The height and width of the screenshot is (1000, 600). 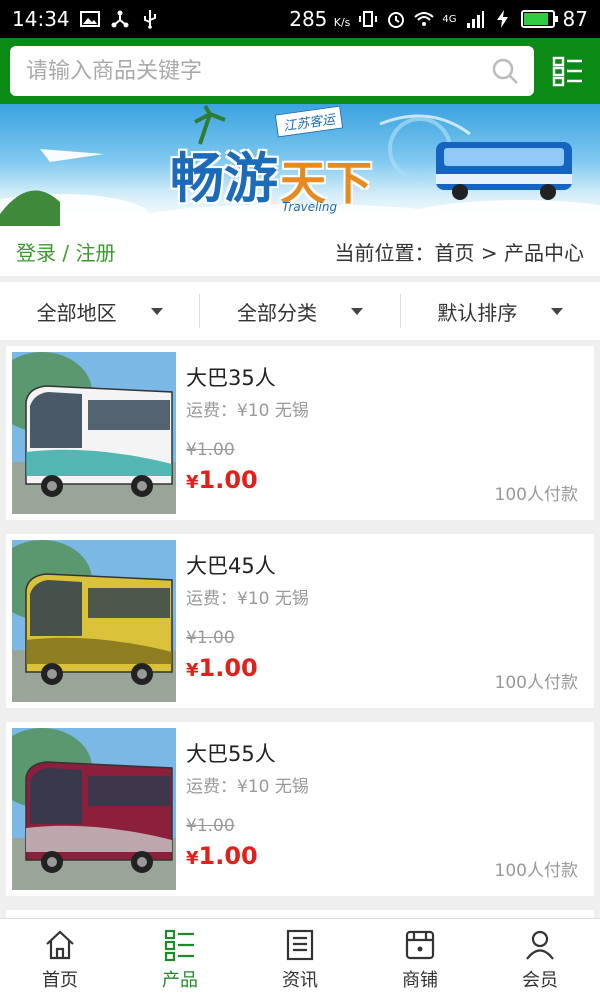 I want to click on category-menu-icon, so click(x=568, y=71).